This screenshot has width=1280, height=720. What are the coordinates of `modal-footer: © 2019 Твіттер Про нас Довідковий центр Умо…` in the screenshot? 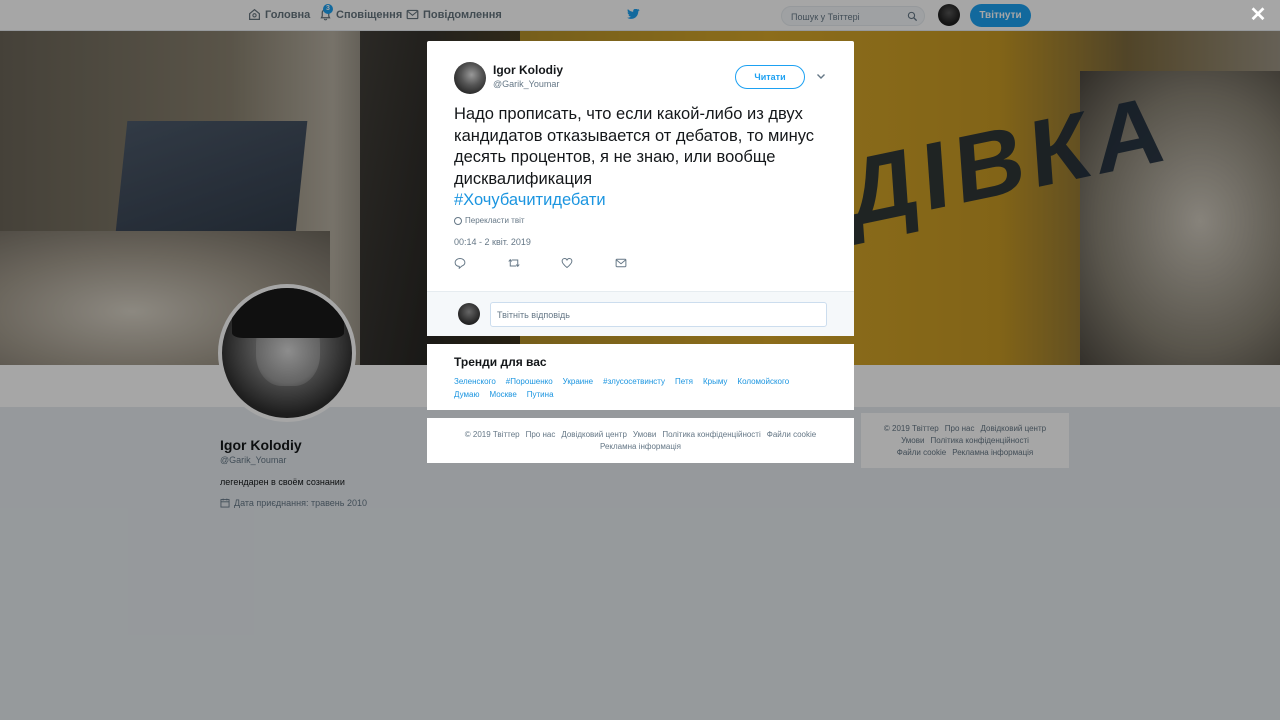 It's located at (640, 440).